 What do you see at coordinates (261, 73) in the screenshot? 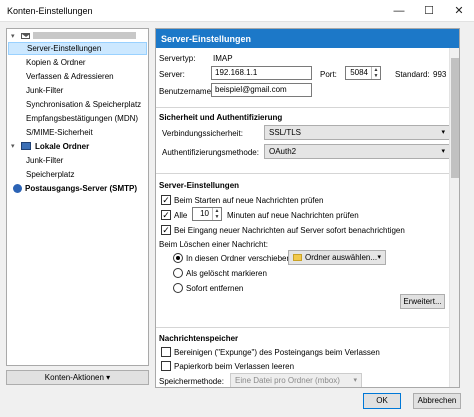
I see `server-input: 192.168.1.1` at bounding box center [261, 73].